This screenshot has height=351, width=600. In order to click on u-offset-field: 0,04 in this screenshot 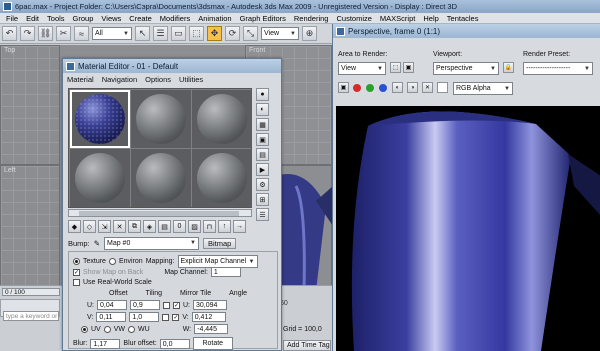, I will do `click(112, 305)`.